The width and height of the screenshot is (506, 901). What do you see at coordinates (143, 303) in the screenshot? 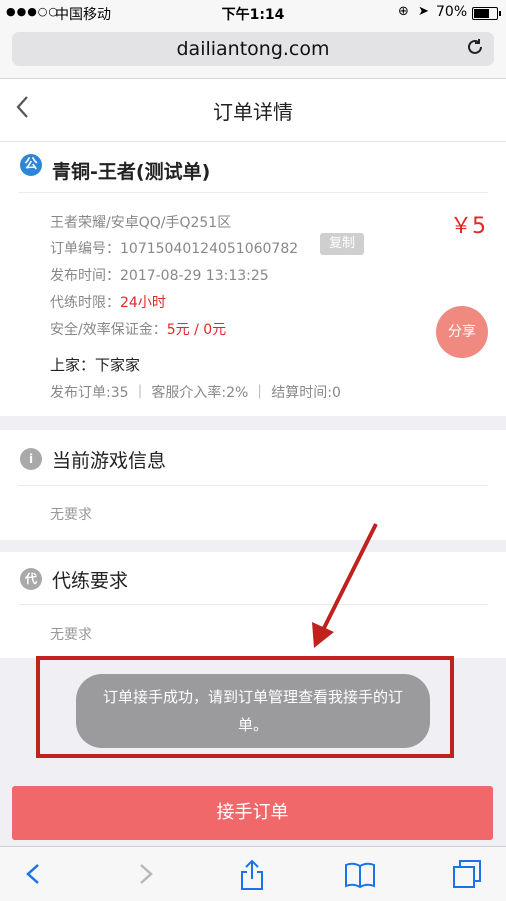
I see `duration-value: 24小时` at bounding box center [143, 303].